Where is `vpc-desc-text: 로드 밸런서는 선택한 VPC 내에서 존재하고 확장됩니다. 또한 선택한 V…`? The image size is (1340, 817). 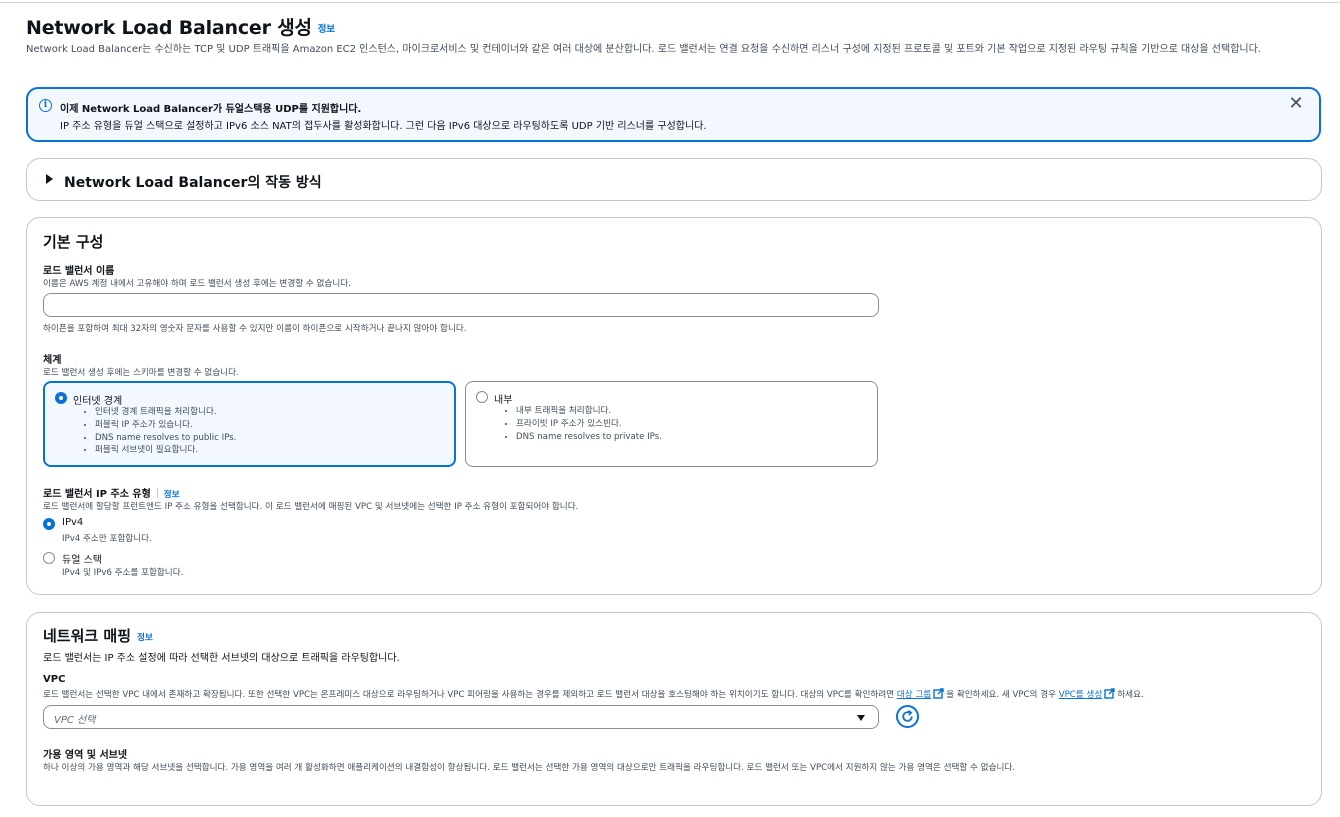
vpc-desc-text: 로드 밸런서는 선택한 VPC 내에서 존재하고 확장됩니다. 또한 선택한 V… is located at coordinates (470, 695).